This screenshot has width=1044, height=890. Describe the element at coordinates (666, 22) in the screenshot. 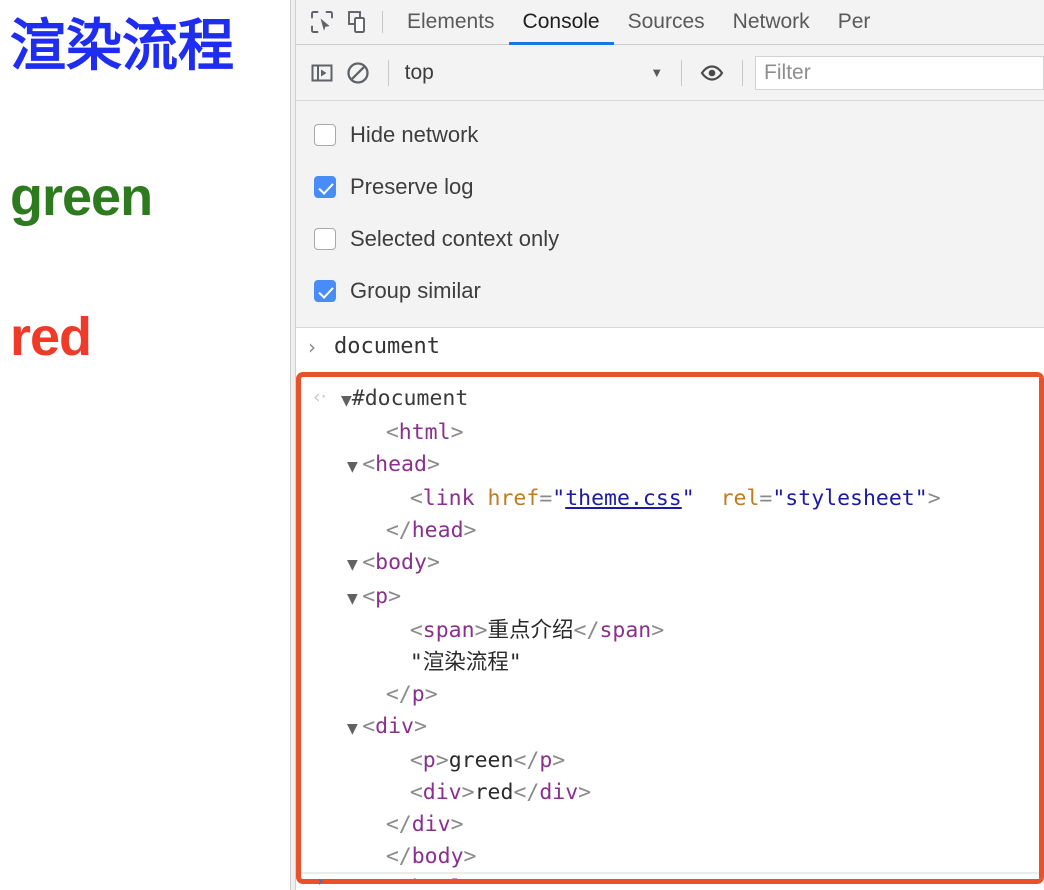

I see `tab-sources: Sources` at that location.